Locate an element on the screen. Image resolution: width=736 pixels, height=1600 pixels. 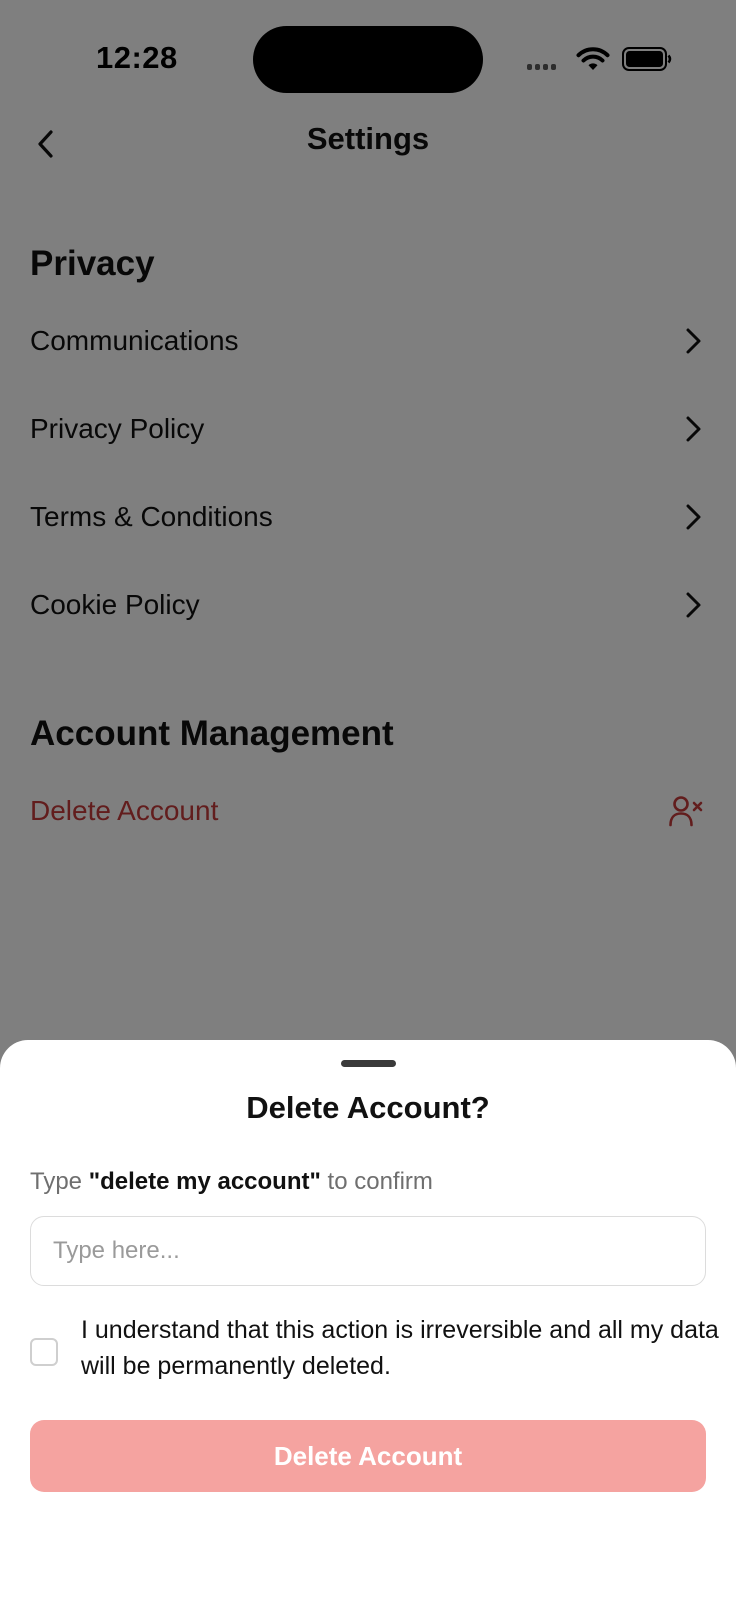
acknowledge-checkbox is located at coordinates (44, 1352).